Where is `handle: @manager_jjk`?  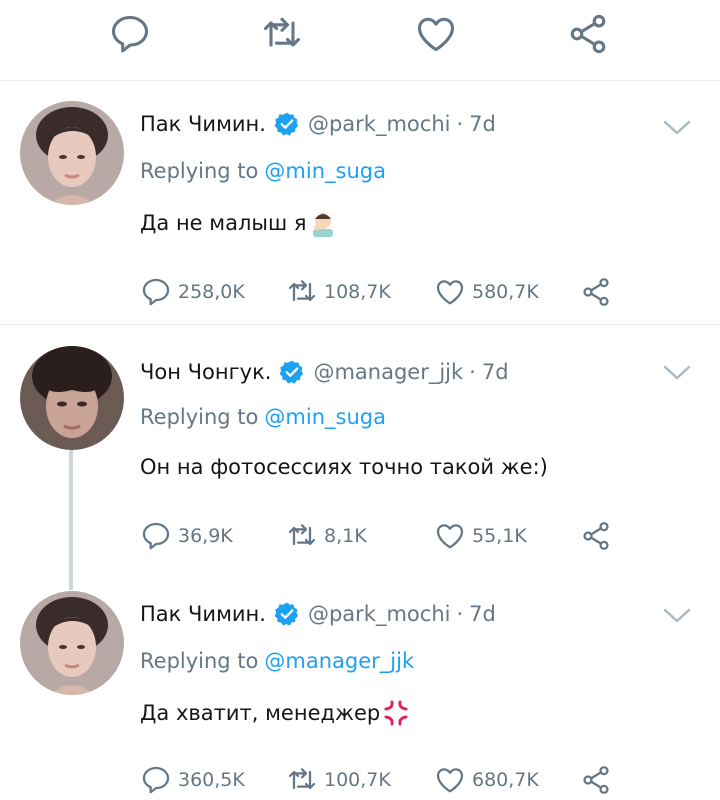
handle: @manager_jjk is located at coordinates (388, 372).